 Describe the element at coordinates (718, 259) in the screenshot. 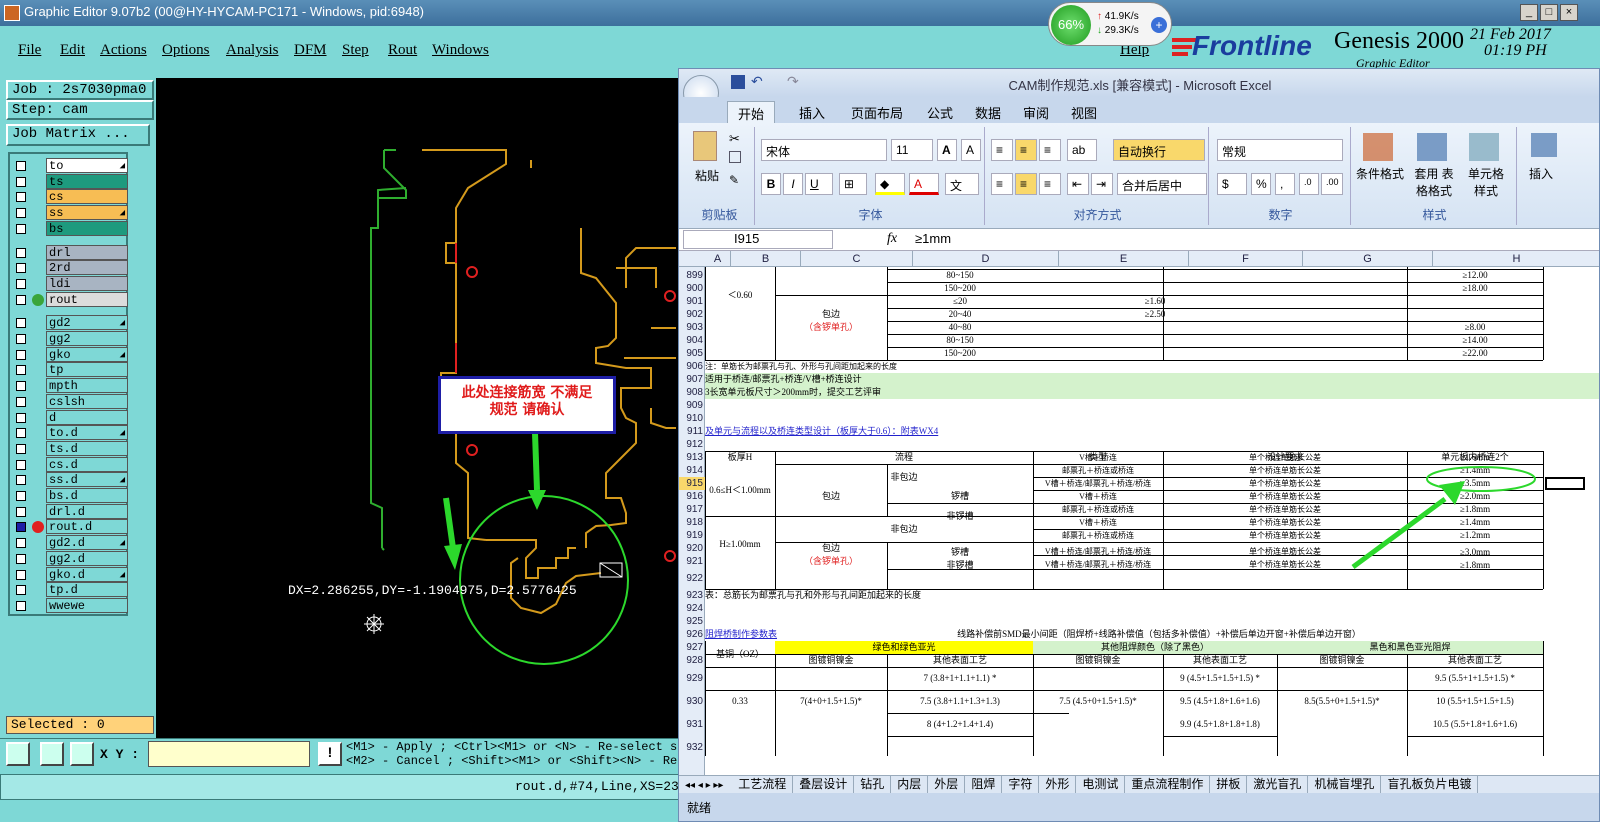

I see `column-header: A` at that location.